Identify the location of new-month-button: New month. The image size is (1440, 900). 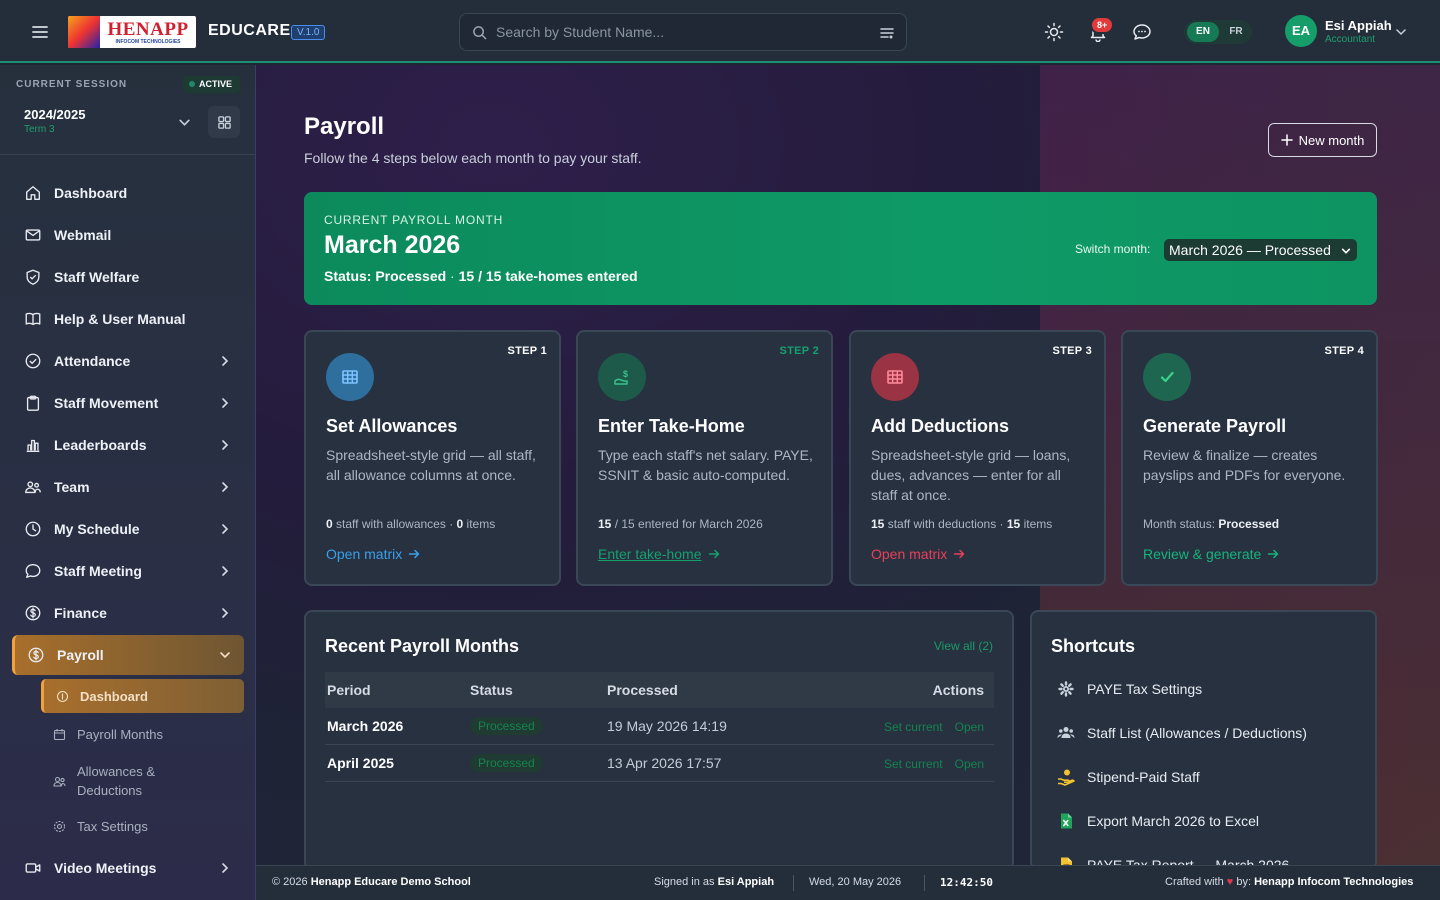
(1322, 140).